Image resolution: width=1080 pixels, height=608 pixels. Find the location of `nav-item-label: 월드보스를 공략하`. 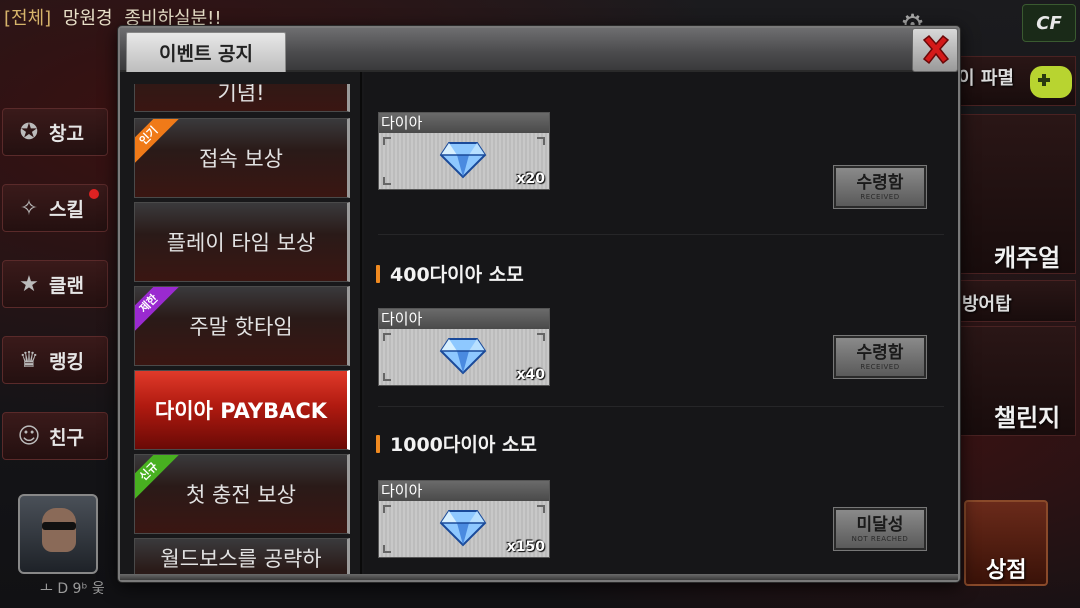

nav-item-label: 월드보스를 공략하 is located at coordinates (241, 559).